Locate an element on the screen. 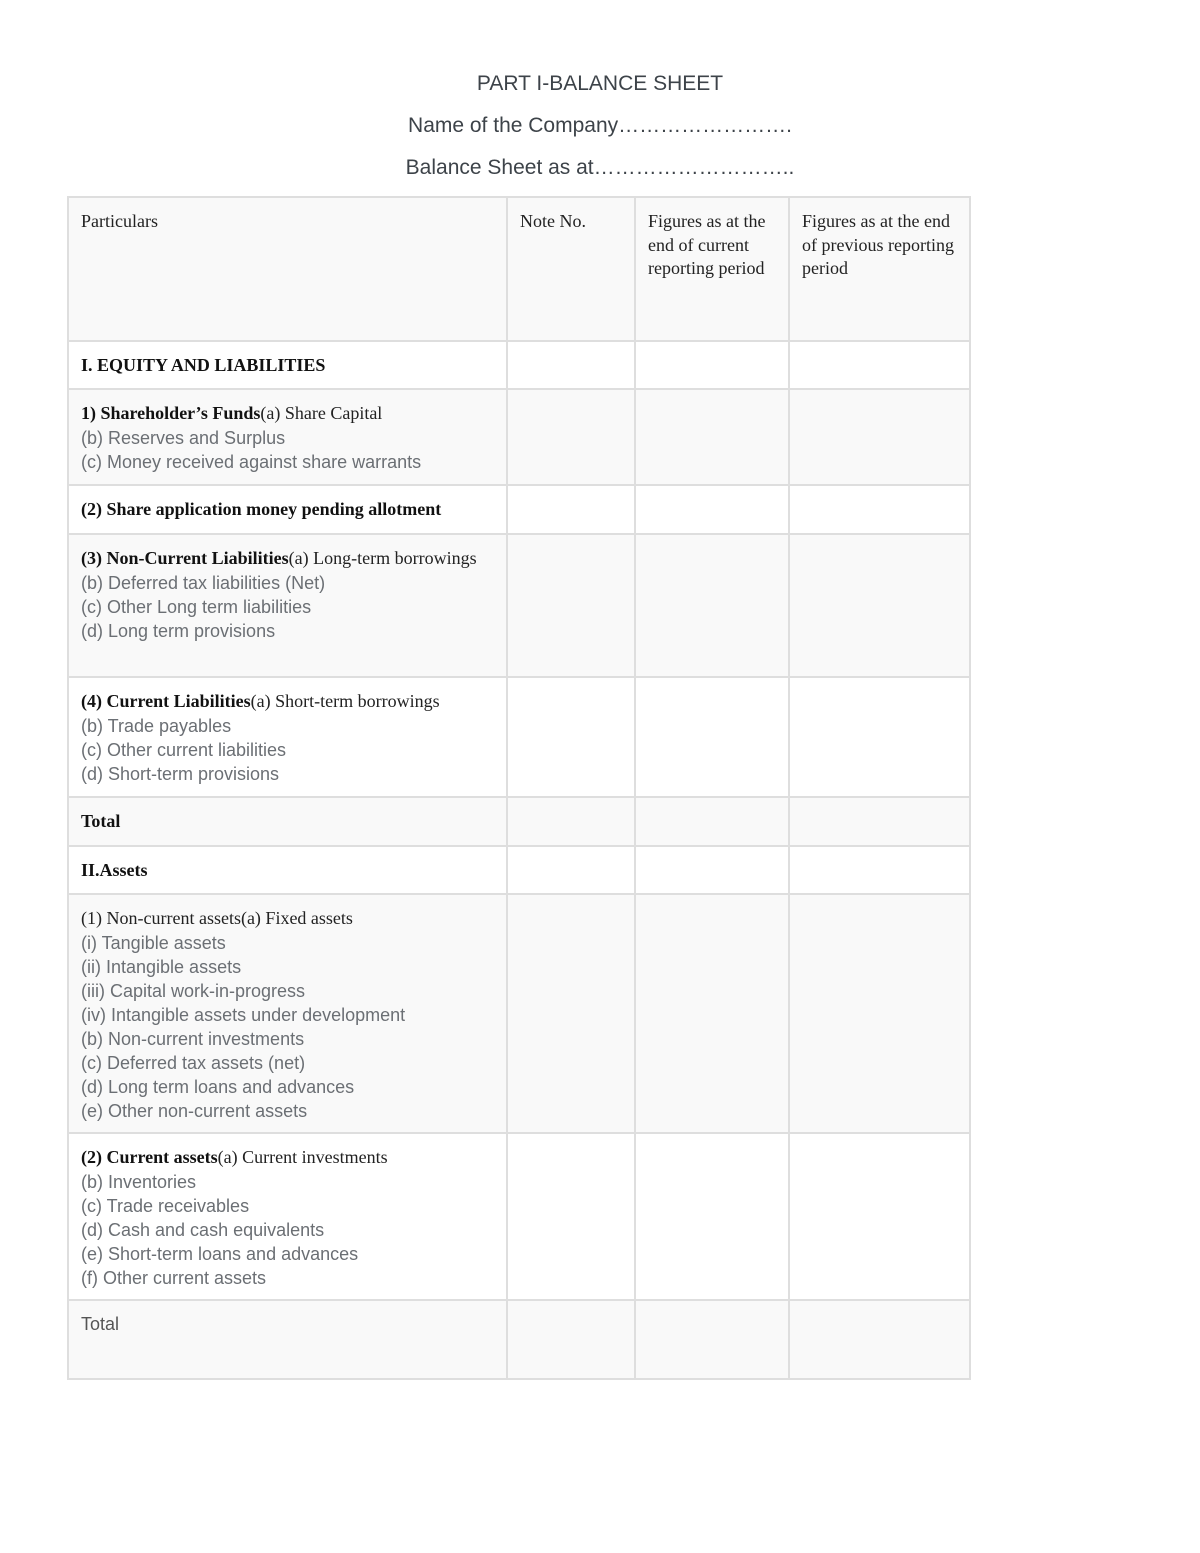  row-sub-item: (c) Trade receivables is located at coordinates (165, 1205).